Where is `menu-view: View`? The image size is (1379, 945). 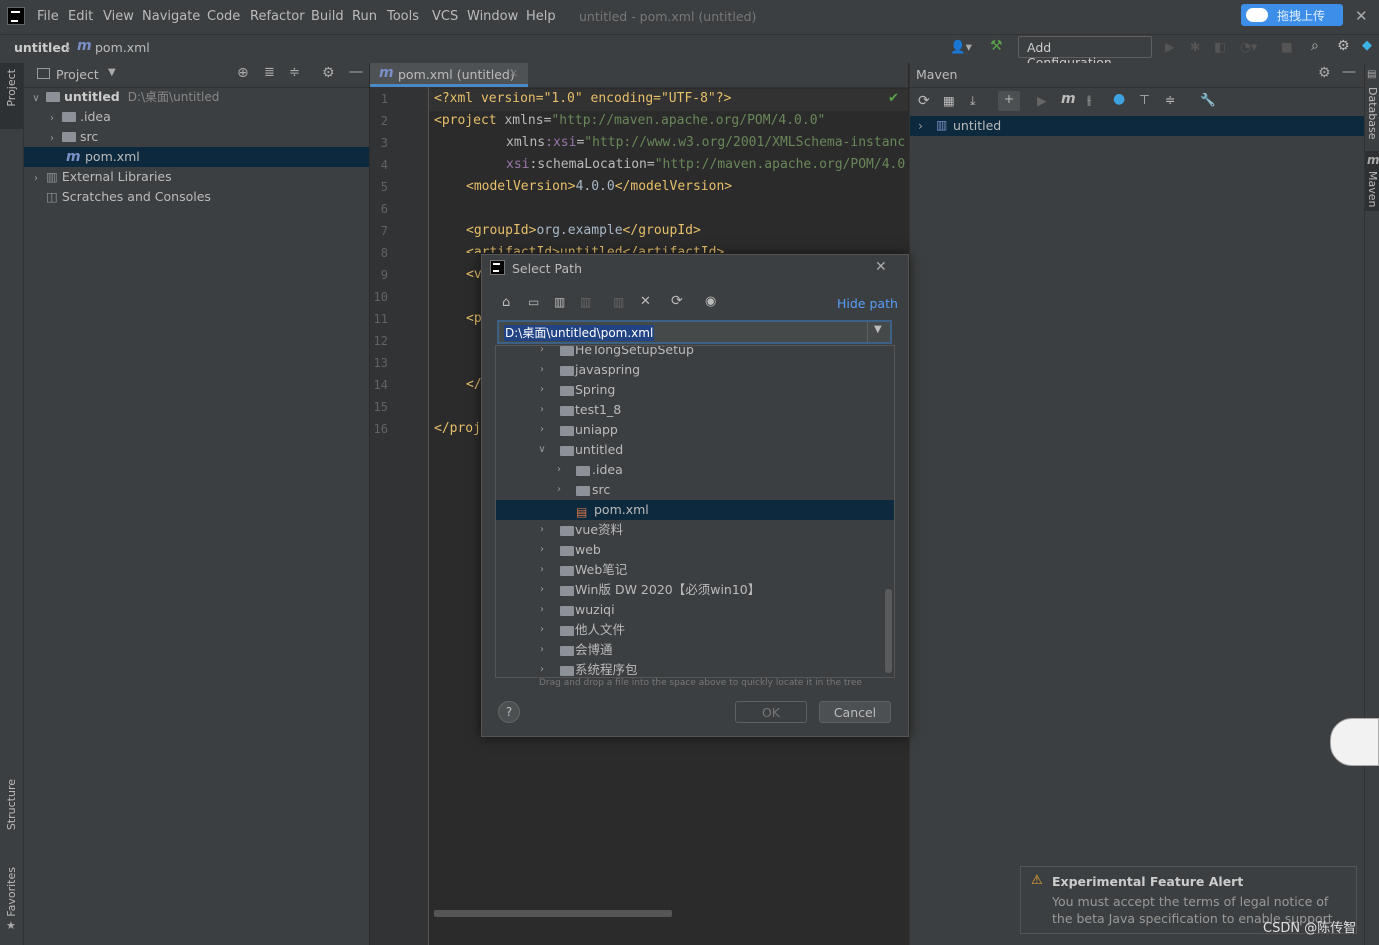 menu-view: View is located at coordinates (118, 16).